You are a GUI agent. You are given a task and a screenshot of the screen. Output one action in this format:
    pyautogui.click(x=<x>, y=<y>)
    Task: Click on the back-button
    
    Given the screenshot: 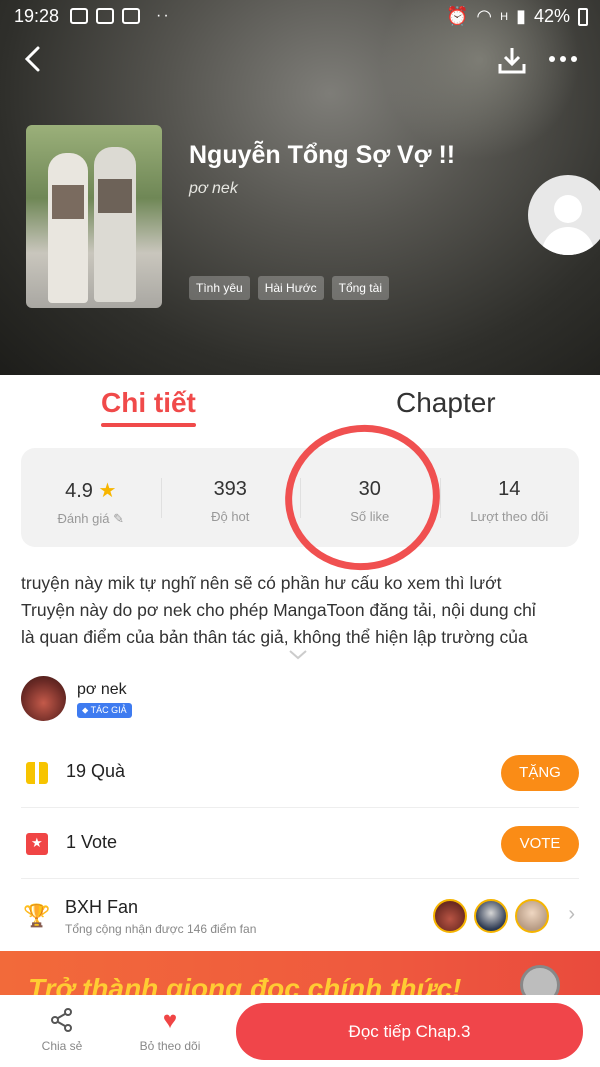 What is the action you would take?
    pyautogui.click(x=33, y=59)
    